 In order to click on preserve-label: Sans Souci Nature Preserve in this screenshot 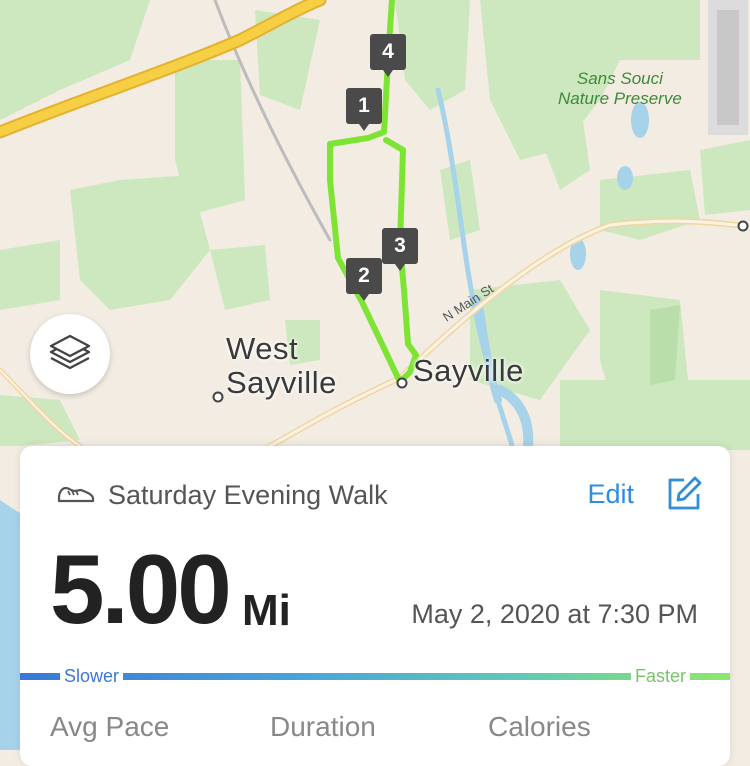, I will do `click(620, 88)`.